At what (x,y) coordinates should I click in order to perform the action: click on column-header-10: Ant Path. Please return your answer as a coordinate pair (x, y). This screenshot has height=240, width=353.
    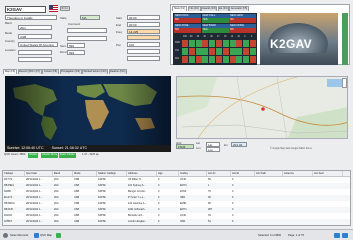
    Looking at the image, I should click on (269, 173).